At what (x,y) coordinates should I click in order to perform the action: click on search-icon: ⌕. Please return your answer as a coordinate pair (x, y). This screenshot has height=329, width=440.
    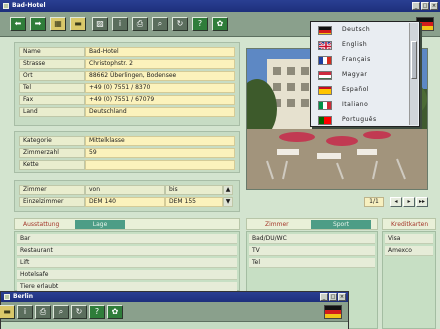
    Looking at the image, I should click on (61, 311).